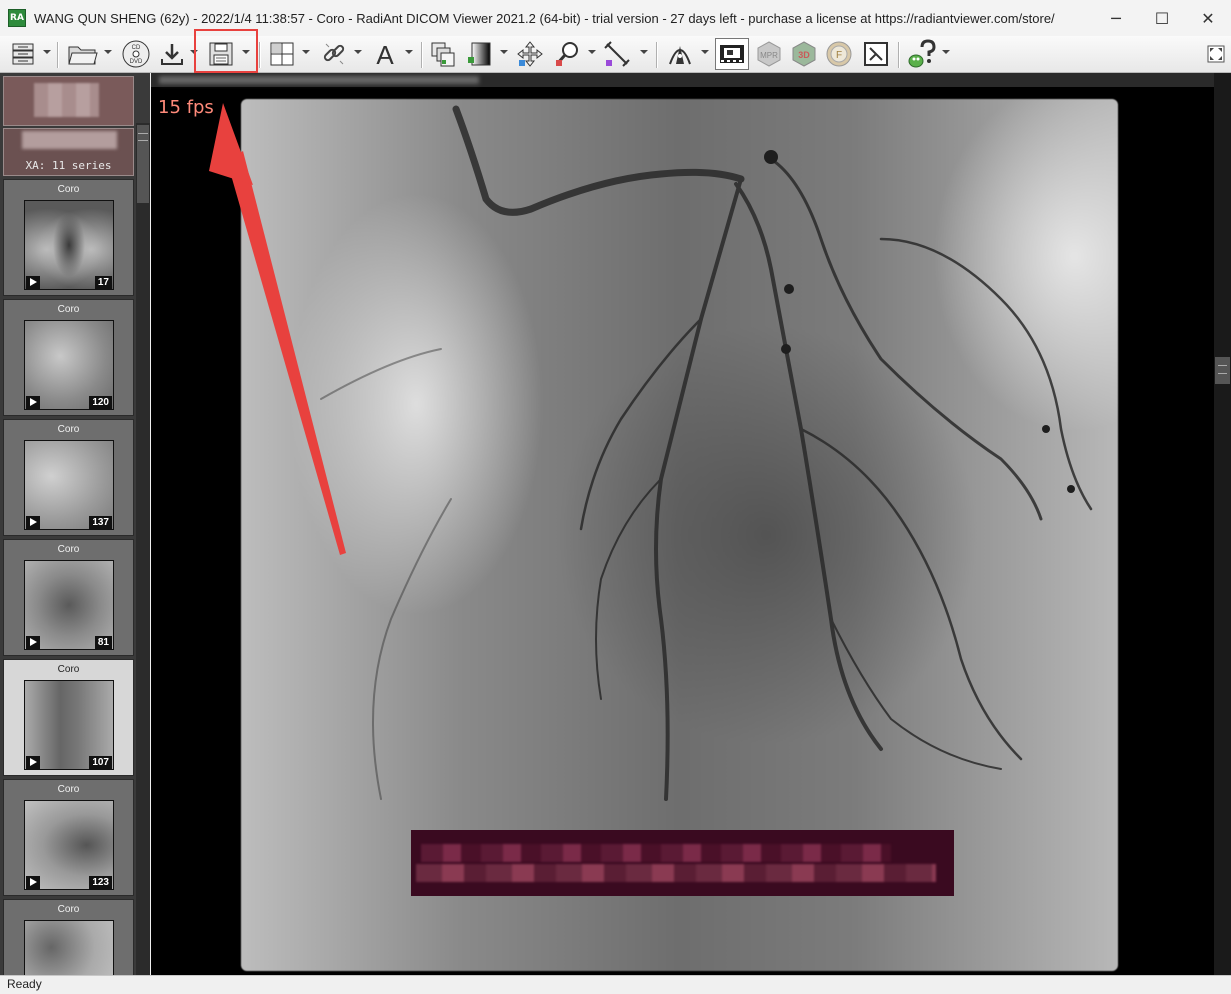 The image size is (1231, 994). Describe the element at coordinates (68, 597) in the screenshot. I see `series-thumbnail: Coro 81` at that location.